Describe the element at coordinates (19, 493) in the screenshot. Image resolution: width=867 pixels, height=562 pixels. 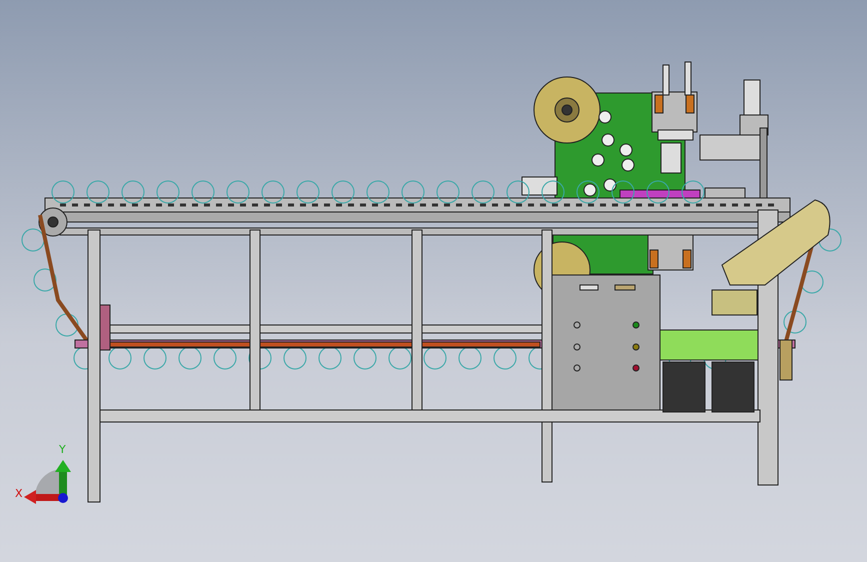
I see `axis-label: X` at that location.